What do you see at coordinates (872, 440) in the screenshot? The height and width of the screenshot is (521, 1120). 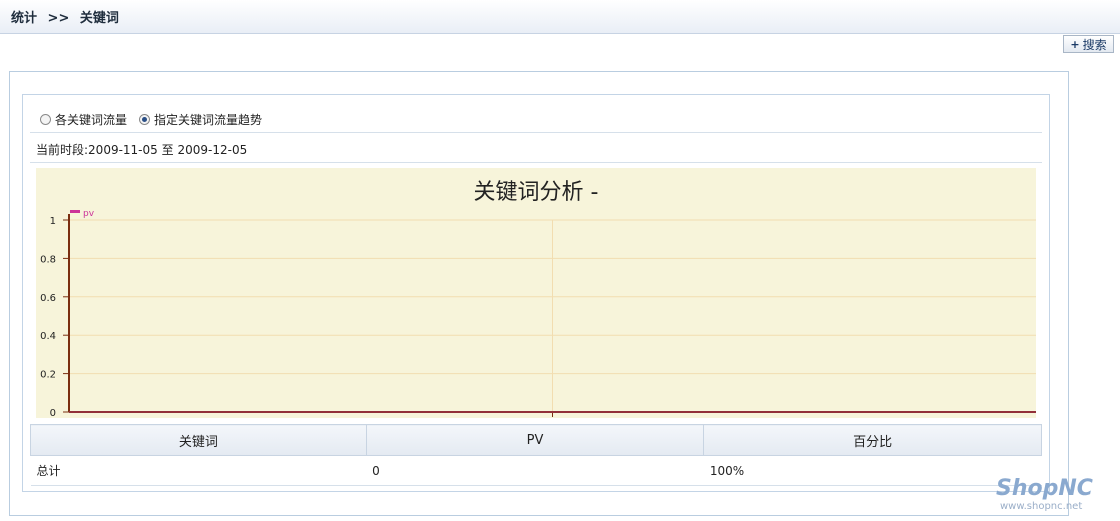 I see `column-header-percent: 百分比` at bounding box center [872, 440].